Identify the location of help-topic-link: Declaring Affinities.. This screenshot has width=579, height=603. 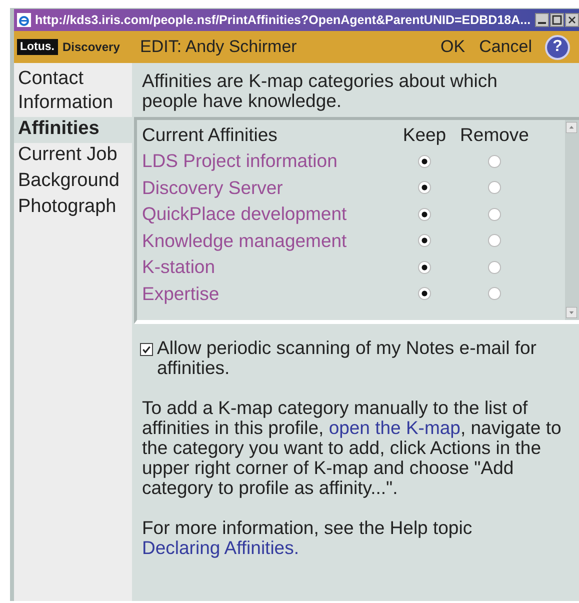
(220, 547).